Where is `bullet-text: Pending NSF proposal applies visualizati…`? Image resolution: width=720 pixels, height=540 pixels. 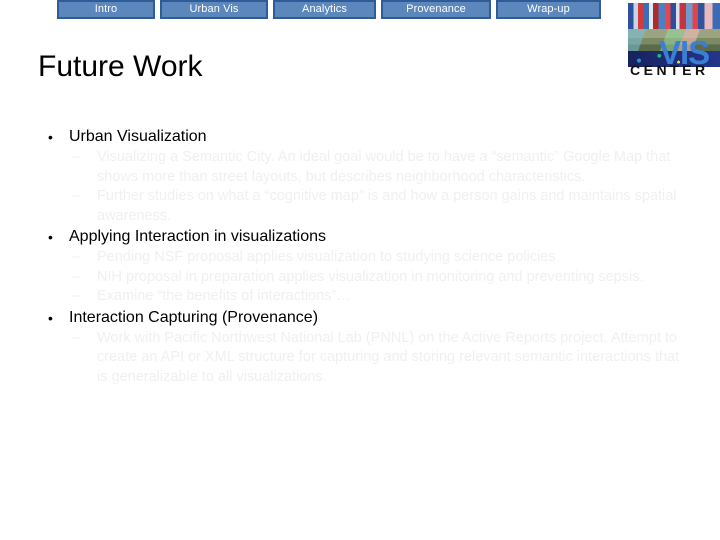 bullet-text: Pending NSF proposal applies visualizati… is located at coordinates (326, 257).